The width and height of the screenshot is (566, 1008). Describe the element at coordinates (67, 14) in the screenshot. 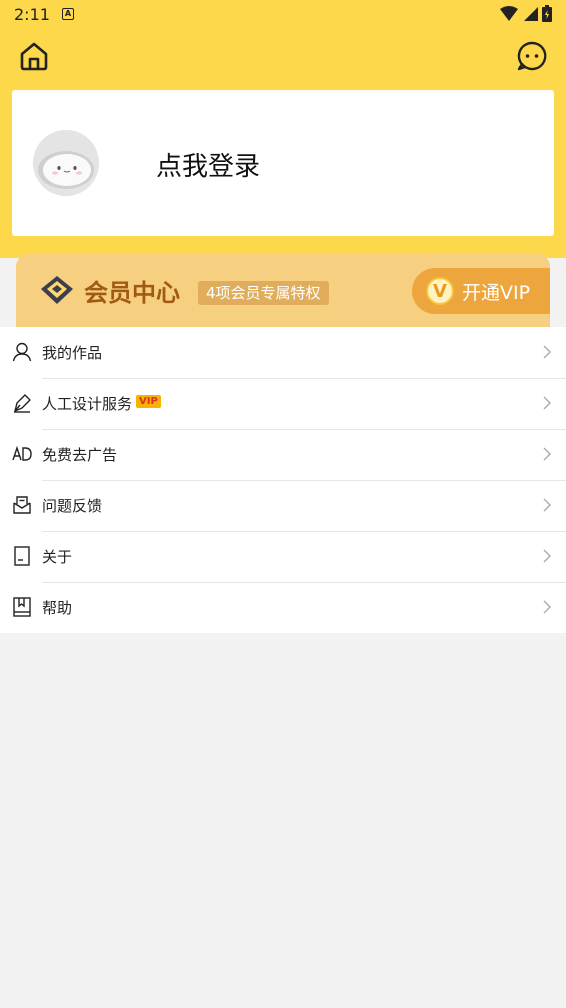

I see `notification-badge: A` at that location.